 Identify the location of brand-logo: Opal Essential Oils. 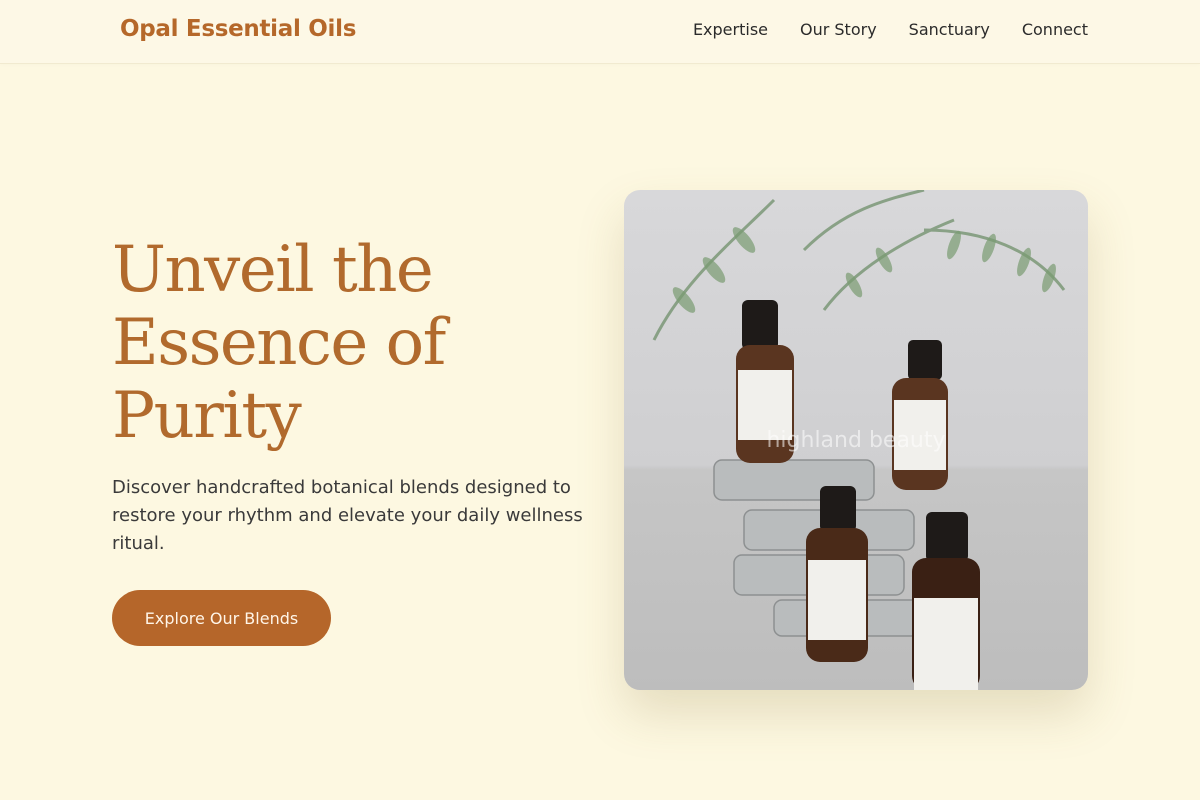
(238, 29).